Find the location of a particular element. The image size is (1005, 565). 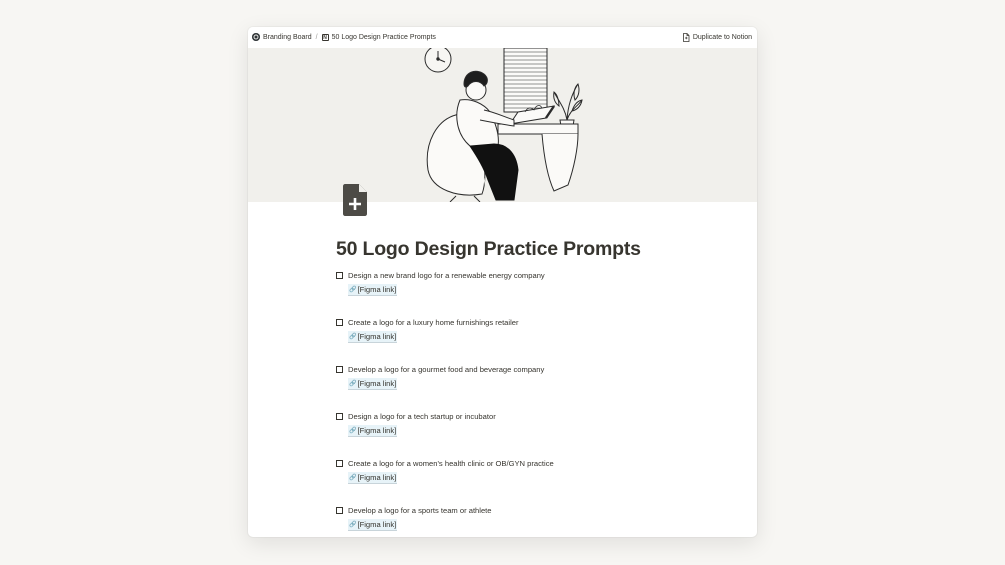

notion-page-icon: N is located at coordinates (325, 37).